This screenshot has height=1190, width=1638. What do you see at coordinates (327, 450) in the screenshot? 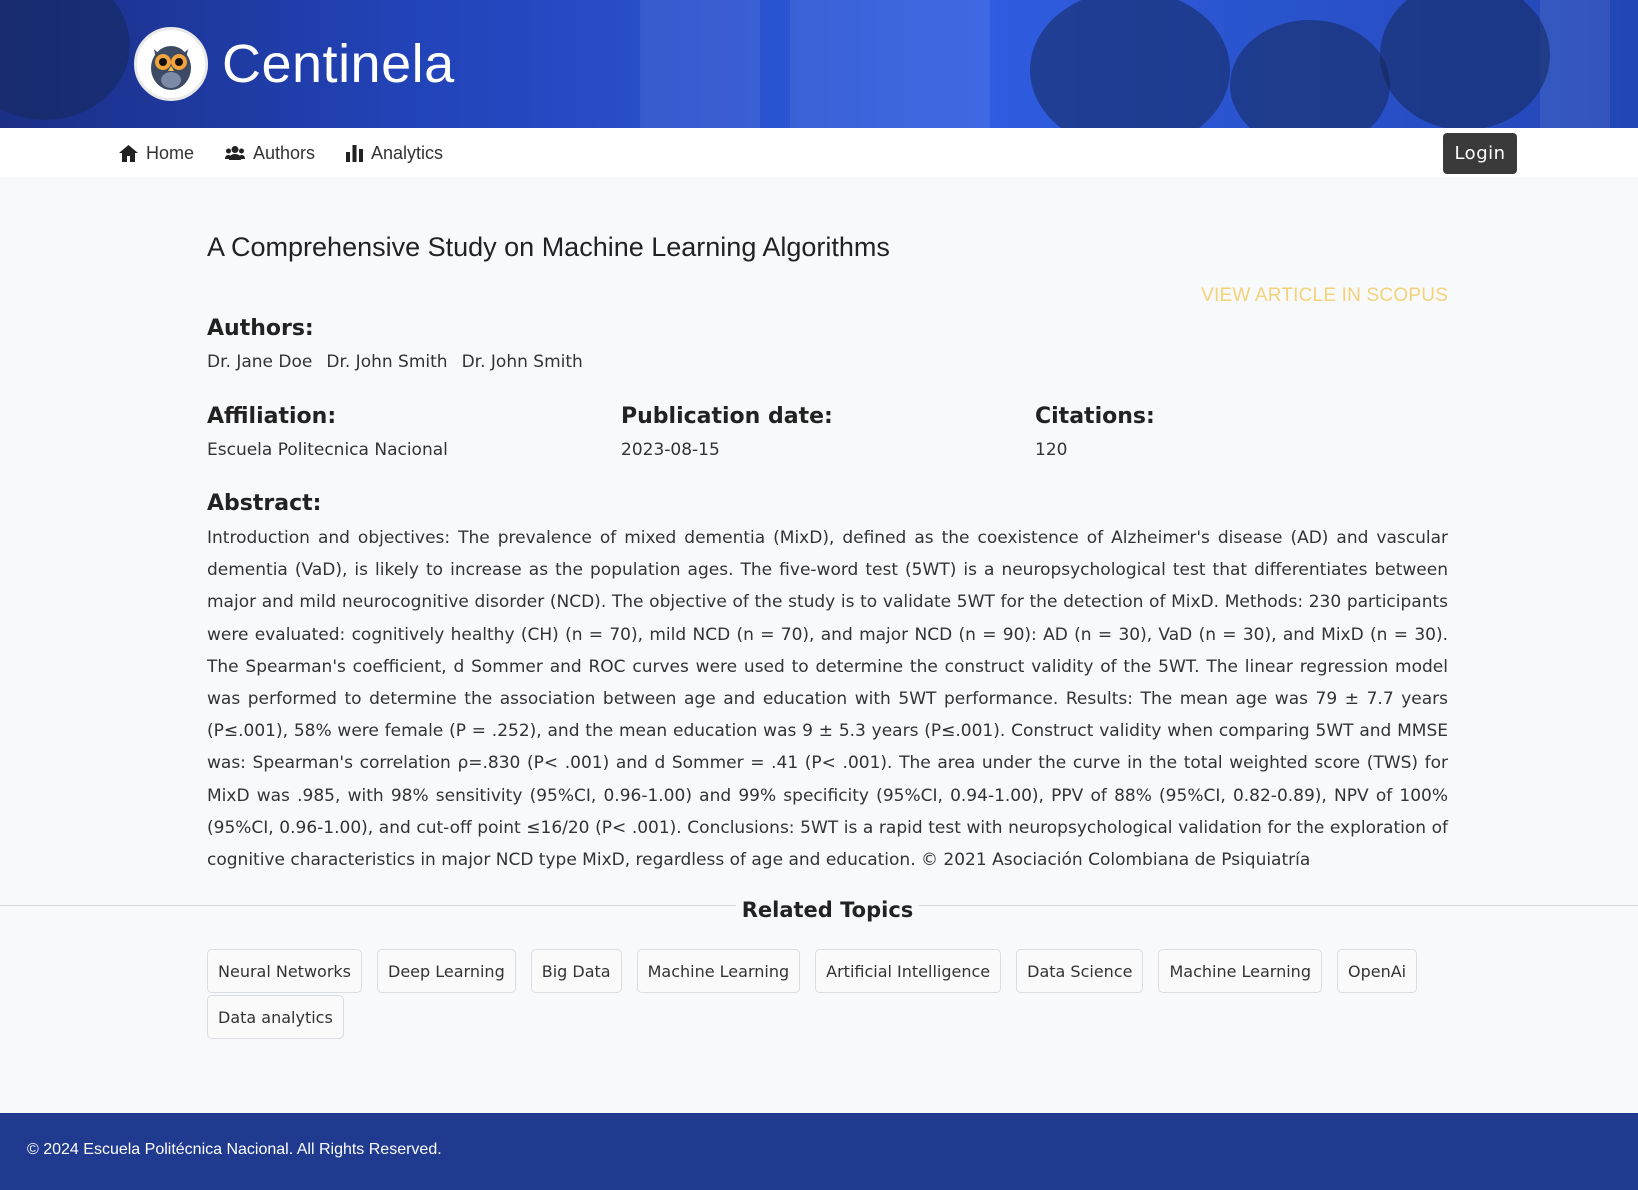
I see `affiliation-value: Escuela Politecnica Nacional` at bounding box center [327, 450].